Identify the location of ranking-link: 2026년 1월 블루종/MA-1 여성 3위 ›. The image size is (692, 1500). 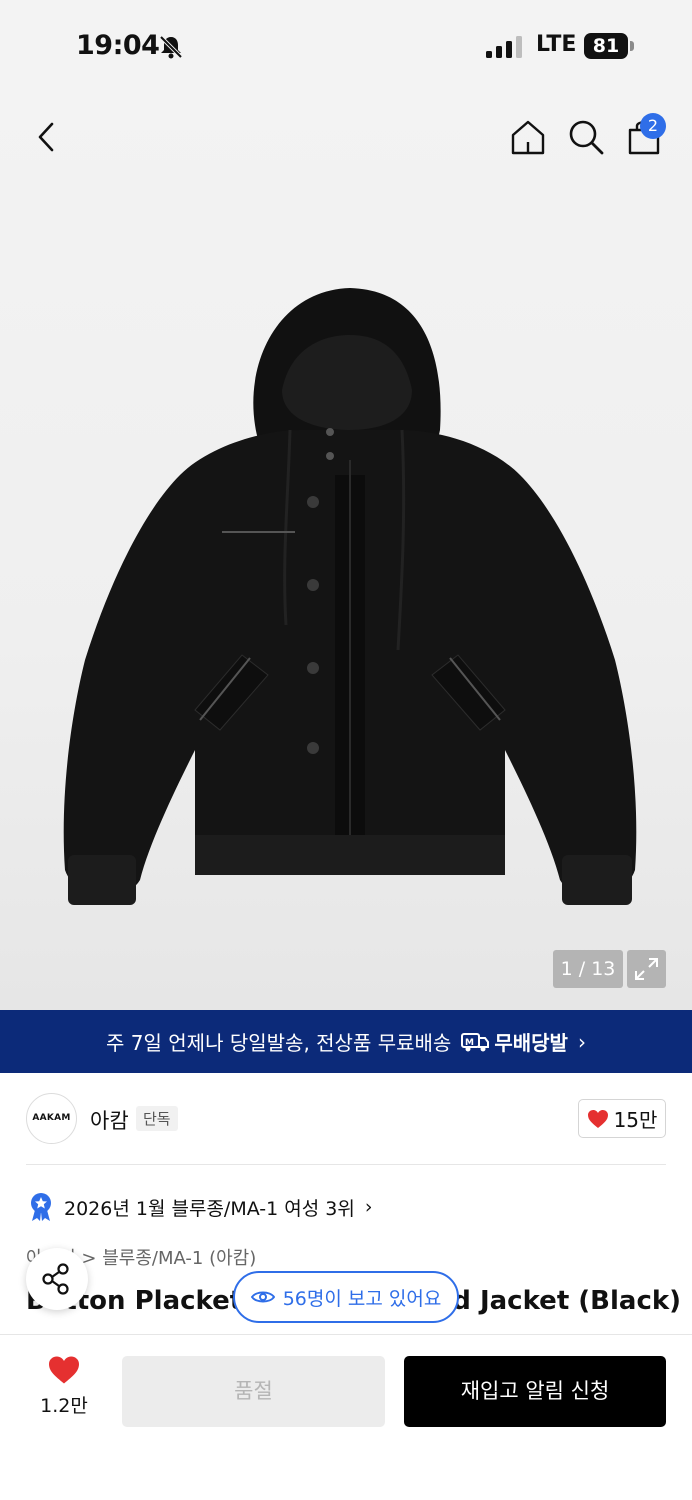
(200, 1207).